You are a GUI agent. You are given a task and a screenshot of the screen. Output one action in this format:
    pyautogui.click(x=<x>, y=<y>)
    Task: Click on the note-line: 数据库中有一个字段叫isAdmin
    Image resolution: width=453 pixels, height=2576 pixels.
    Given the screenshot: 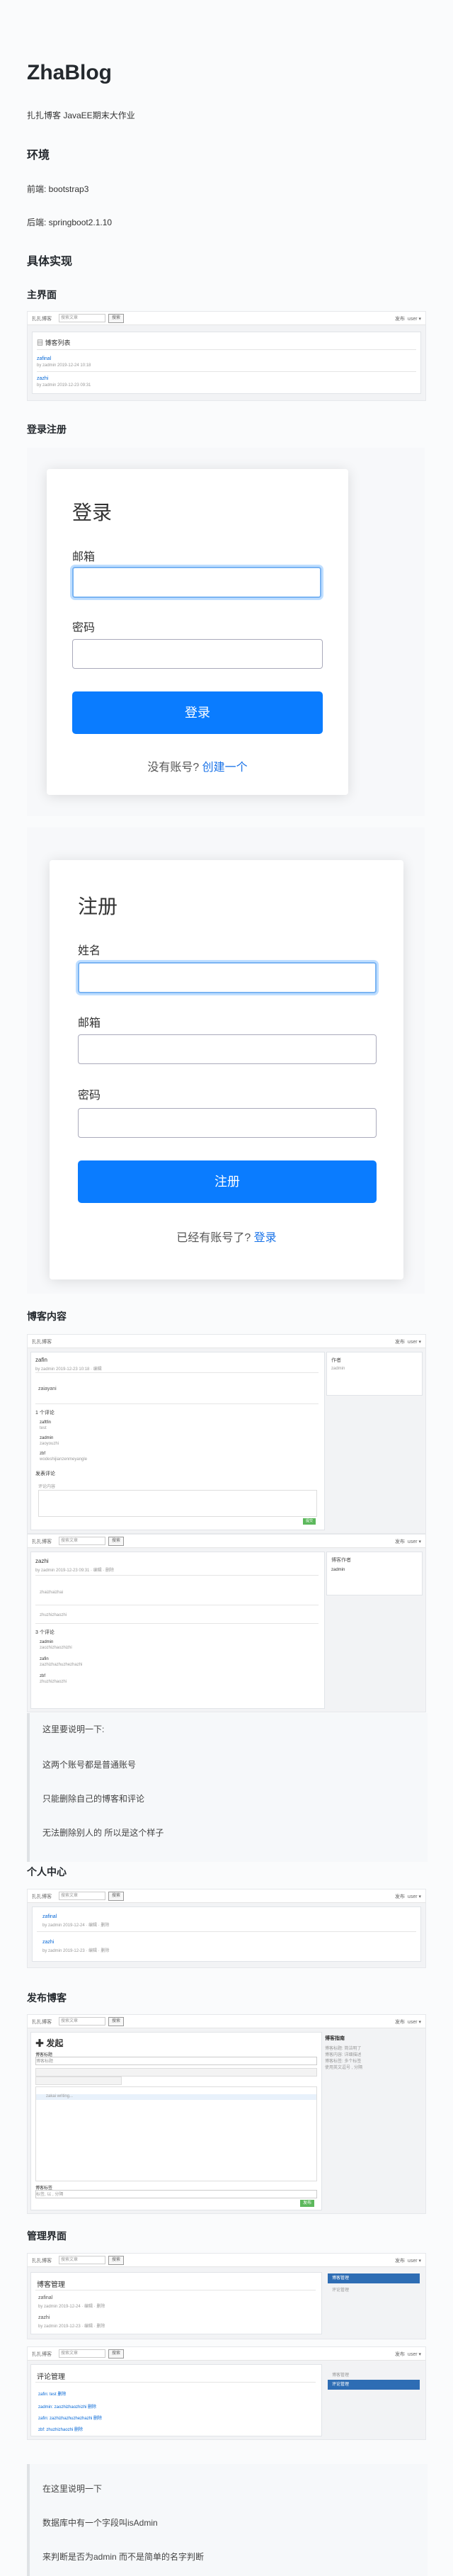 What is the action you would take?
    pyautogui.click(x=100, y=2523)
    